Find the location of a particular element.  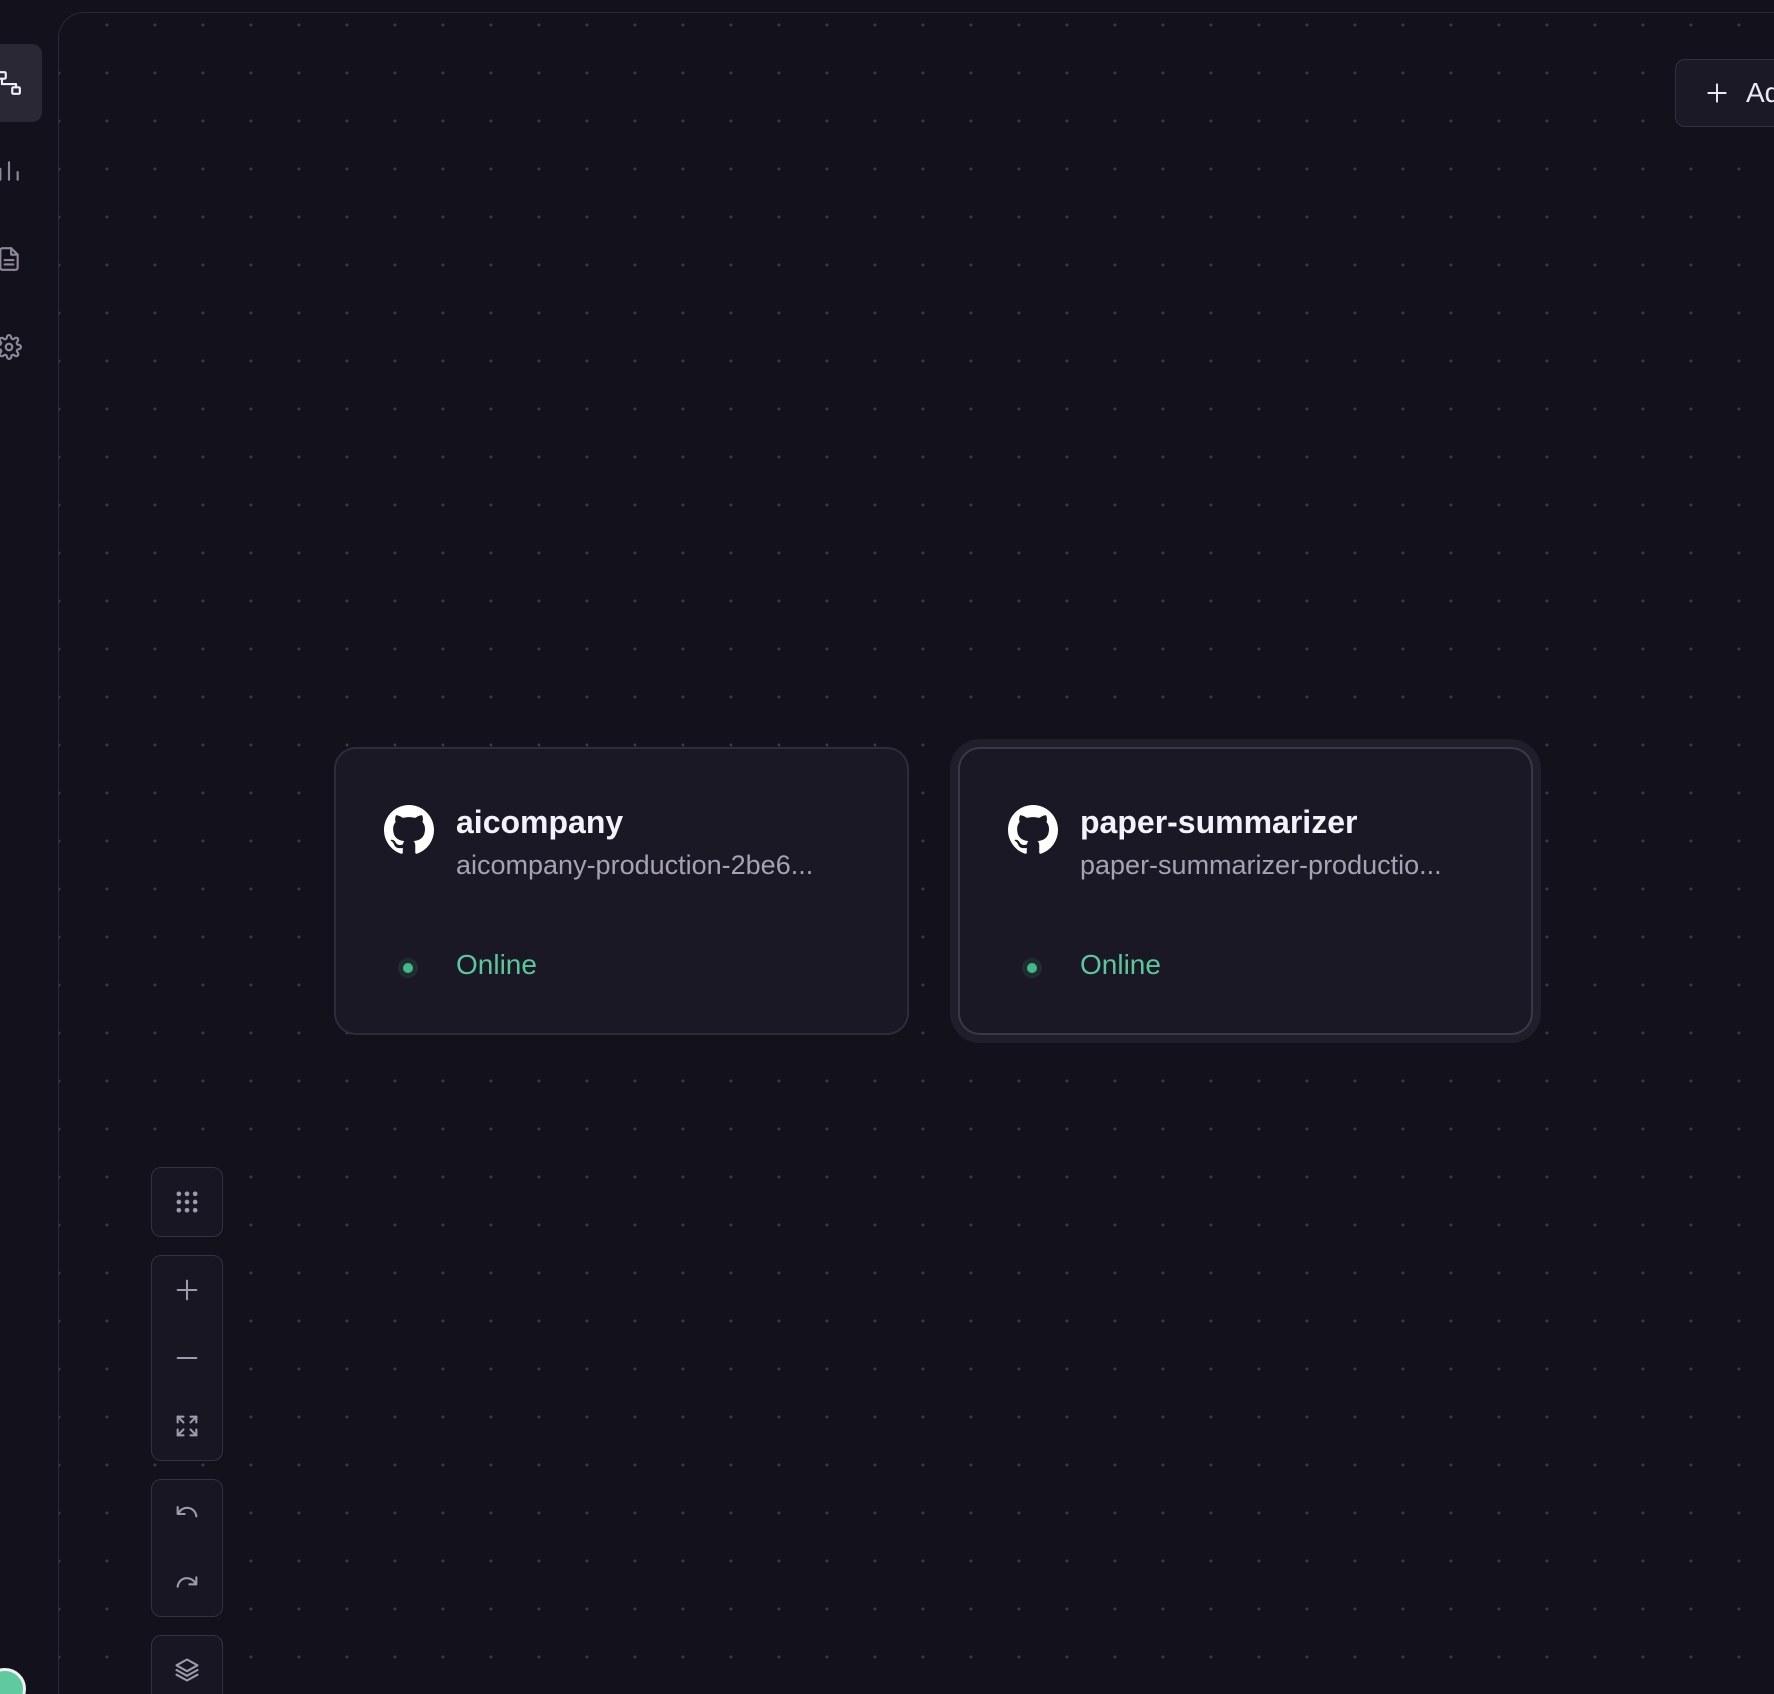

grid-icon is located at coordinates (187, 1202).